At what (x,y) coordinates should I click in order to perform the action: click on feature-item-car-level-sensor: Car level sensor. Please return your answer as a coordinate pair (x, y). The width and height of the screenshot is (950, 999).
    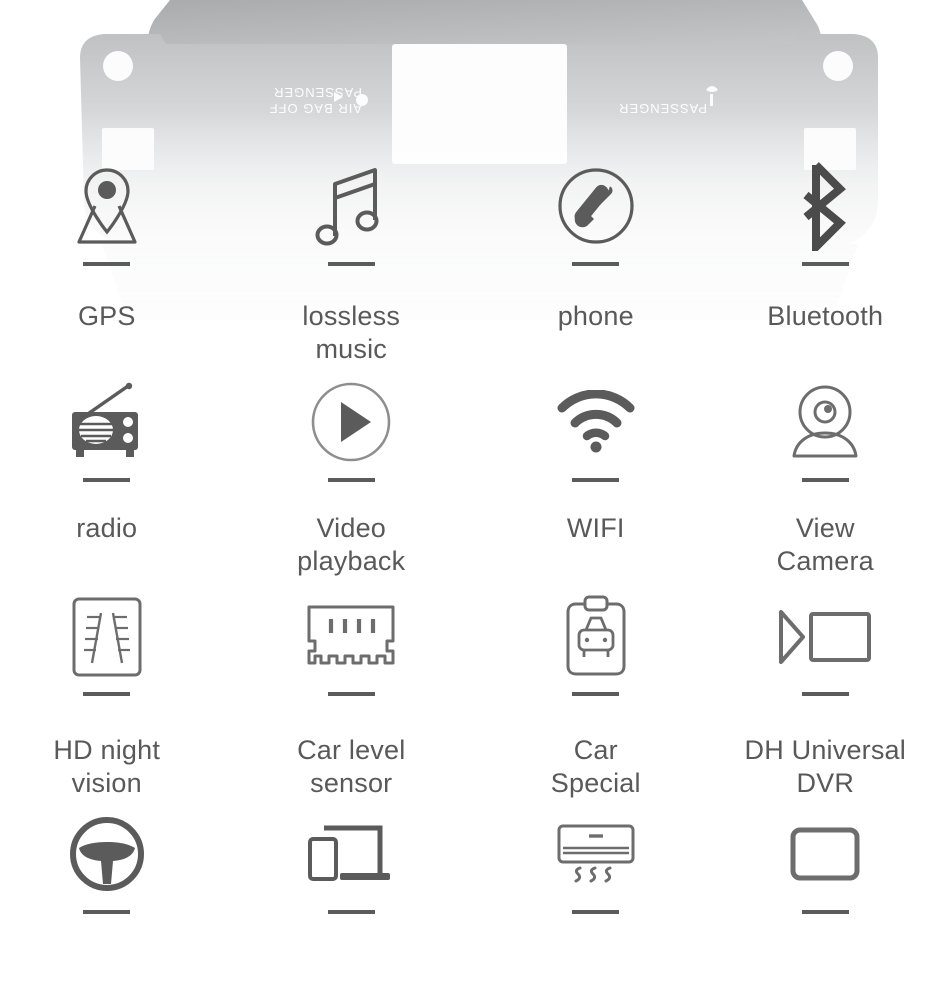
    Looking at the image, I should click on (352, 692).